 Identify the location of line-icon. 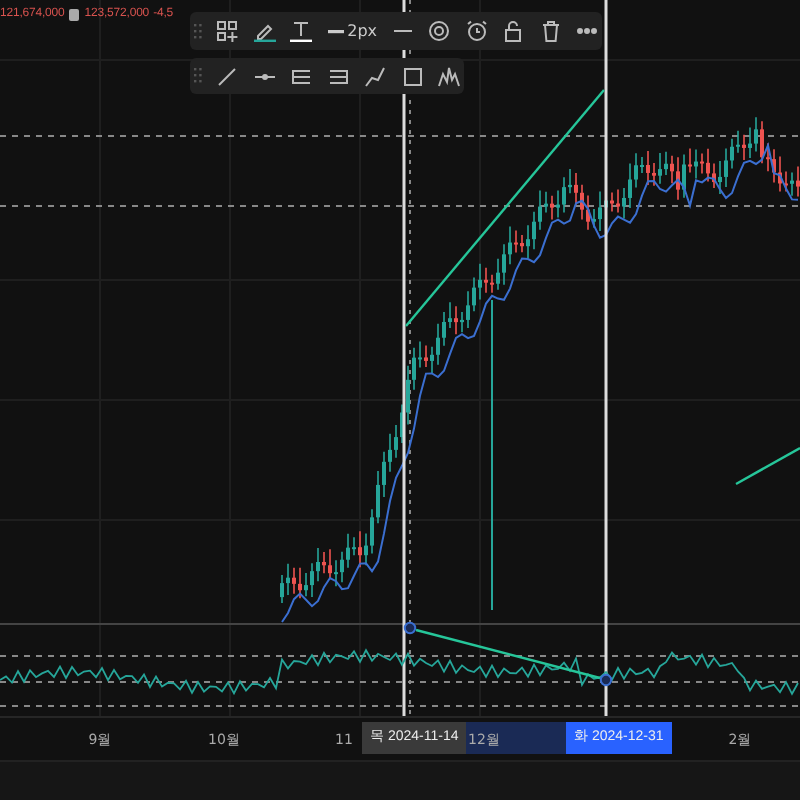
(227, 76).